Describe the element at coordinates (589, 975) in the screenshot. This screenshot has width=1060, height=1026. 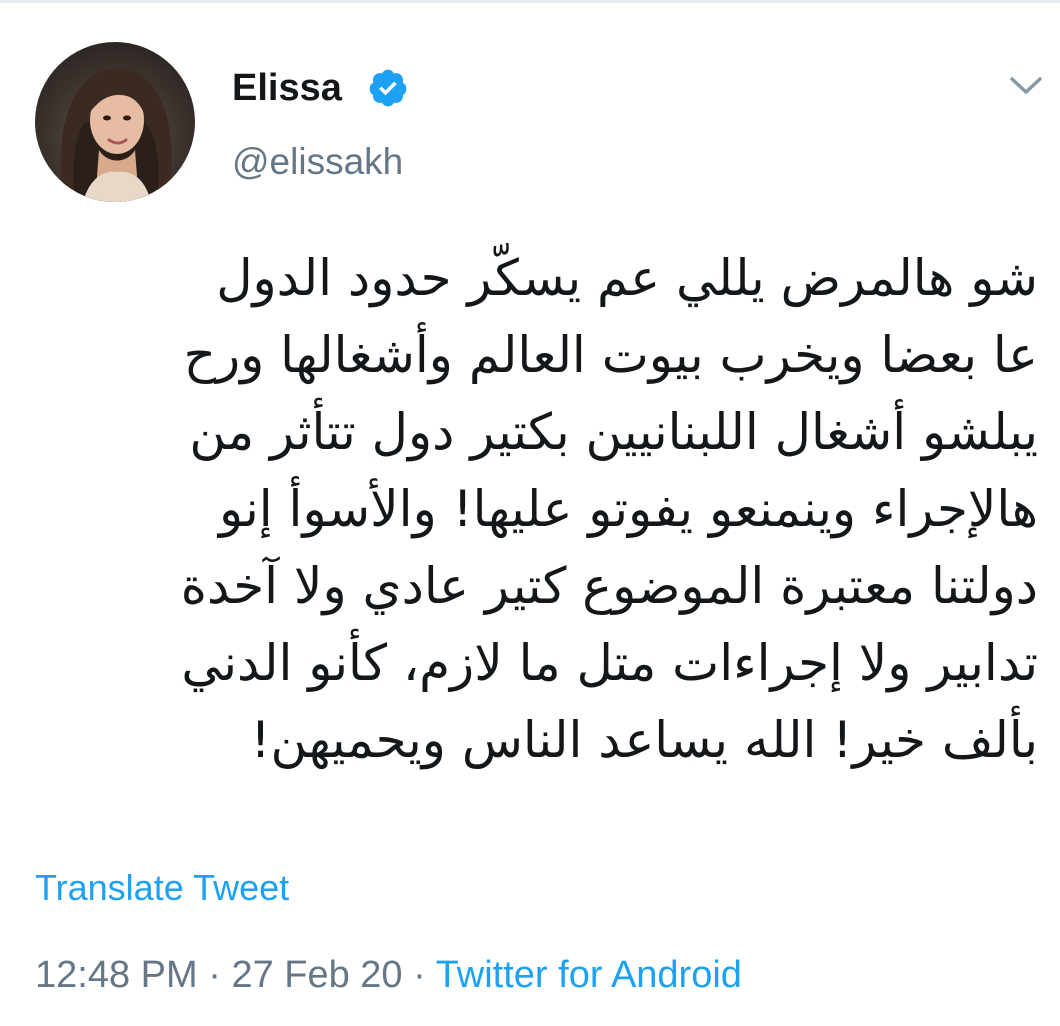
I see `tweet-source-link: Twitter for Android` at that location.